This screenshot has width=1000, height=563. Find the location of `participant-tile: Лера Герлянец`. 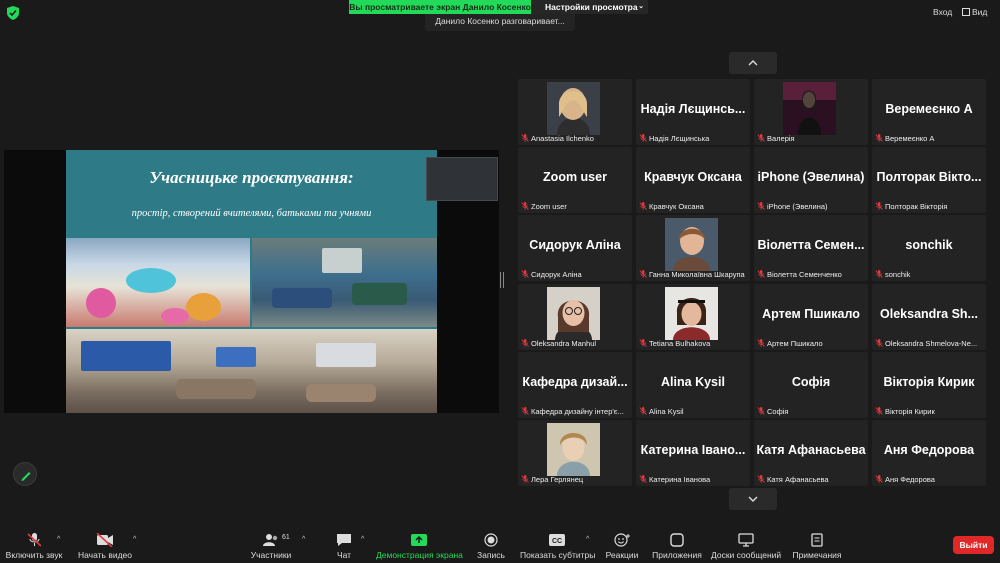

participant-tile: Лера Герлянец is located at coordinates (575, 453).